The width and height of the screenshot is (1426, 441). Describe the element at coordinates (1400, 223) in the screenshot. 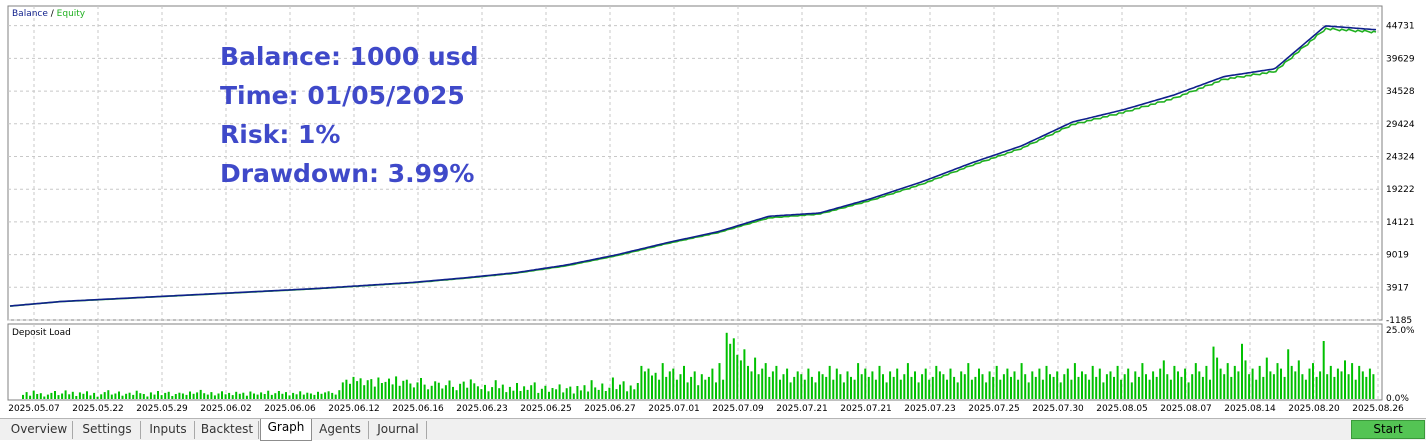

I see `y-tick-label: 14121` at that location.